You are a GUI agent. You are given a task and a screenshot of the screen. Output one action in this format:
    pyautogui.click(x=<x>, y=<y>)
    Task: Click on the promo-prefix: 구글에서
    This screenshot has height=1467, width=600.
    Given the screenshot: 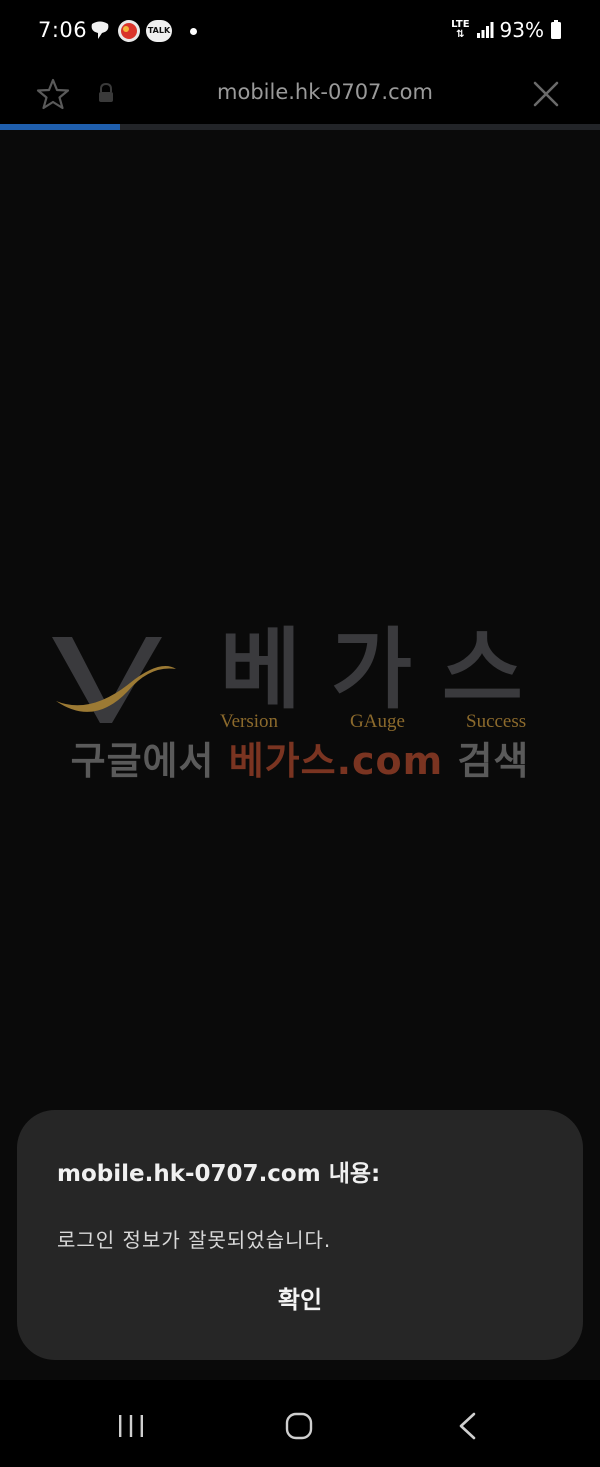 What is the action you would take?
    pyautogui.click(x=149, y=761)
    